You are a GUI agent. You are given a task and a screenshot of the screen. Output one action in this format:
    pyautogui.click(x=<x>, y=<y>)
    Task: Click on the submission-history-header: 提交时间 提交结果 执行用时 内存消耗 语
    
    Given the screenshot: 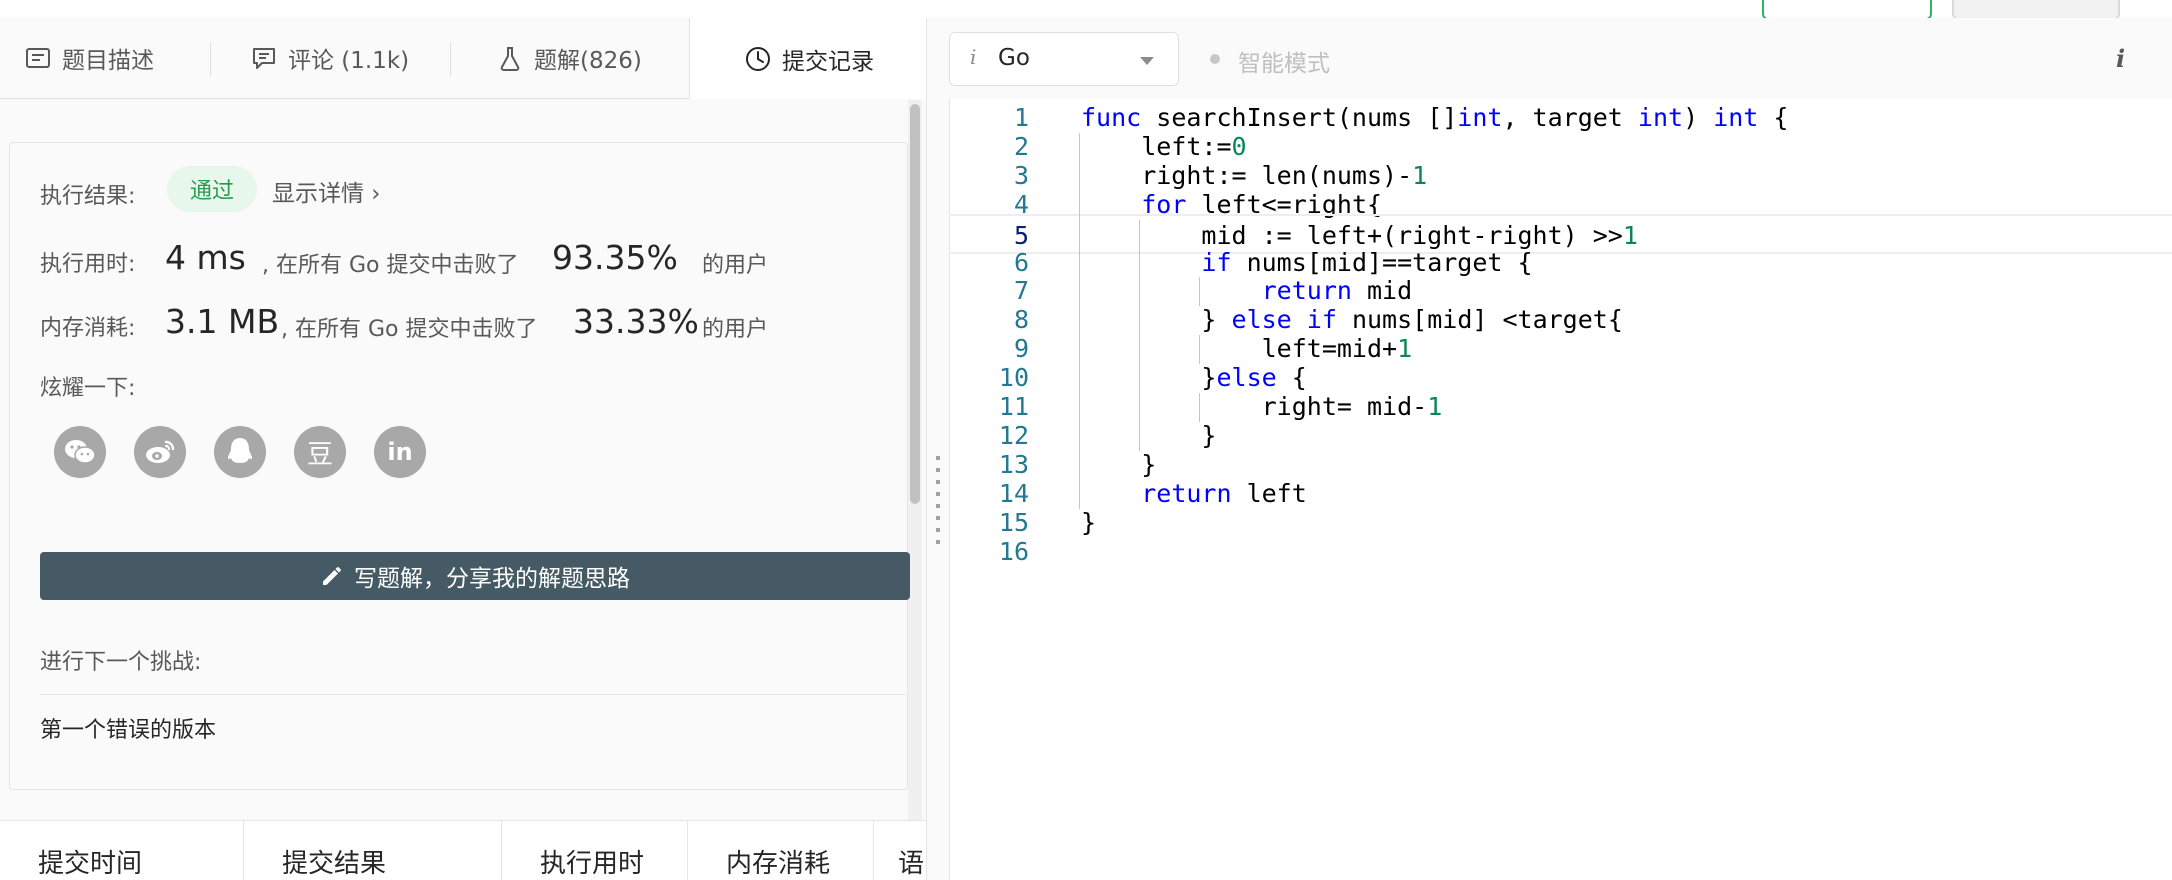 What is the action you would take?
    pyautogui.click(x=463, y=850)
    